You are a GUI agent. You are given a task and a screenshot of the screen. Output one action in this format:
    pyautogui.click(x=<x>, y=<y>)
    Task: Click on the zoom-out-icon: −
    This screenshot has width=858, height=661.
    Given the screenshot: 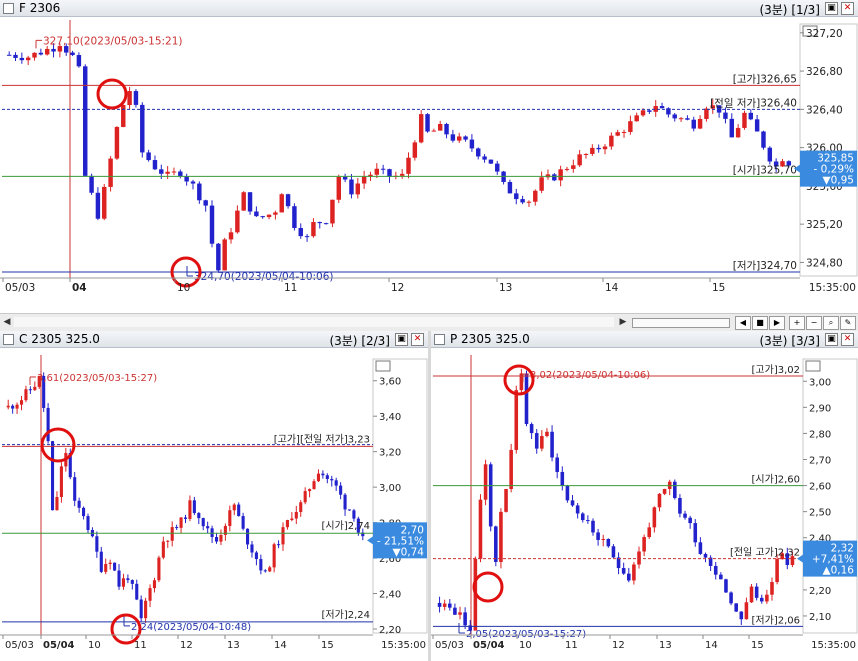 What is the action you would take?
    pyautogui.click(x=814, y=323)
    